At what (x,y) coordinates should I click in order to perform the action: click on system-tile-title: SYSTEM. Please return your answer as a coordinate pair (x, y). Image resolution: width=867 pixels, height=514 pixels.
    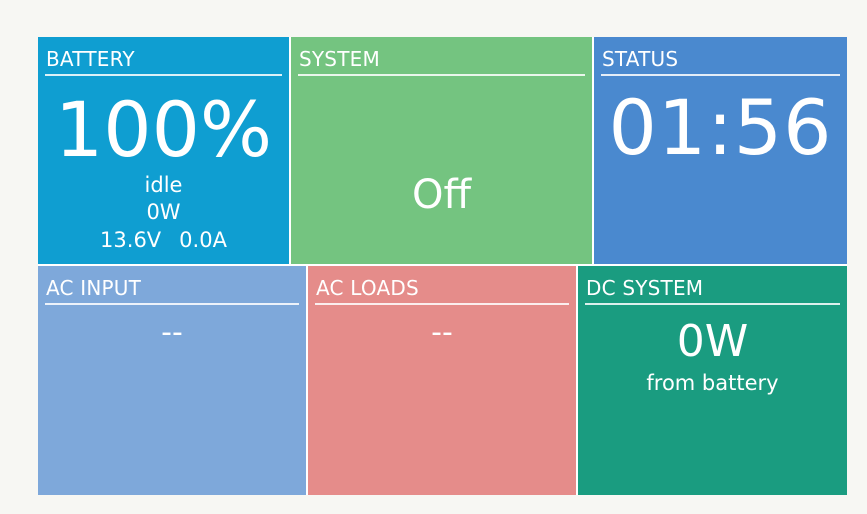
    Looking at the image, I should click on (339, 59).